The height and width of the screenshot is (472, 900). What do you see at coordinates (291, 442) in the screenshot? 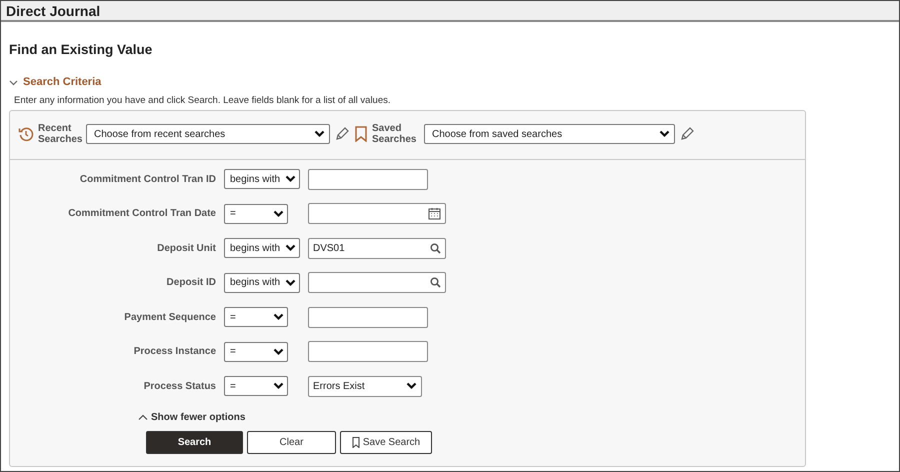
I see `clear-button: Clear` at bounding box center [291, 442].